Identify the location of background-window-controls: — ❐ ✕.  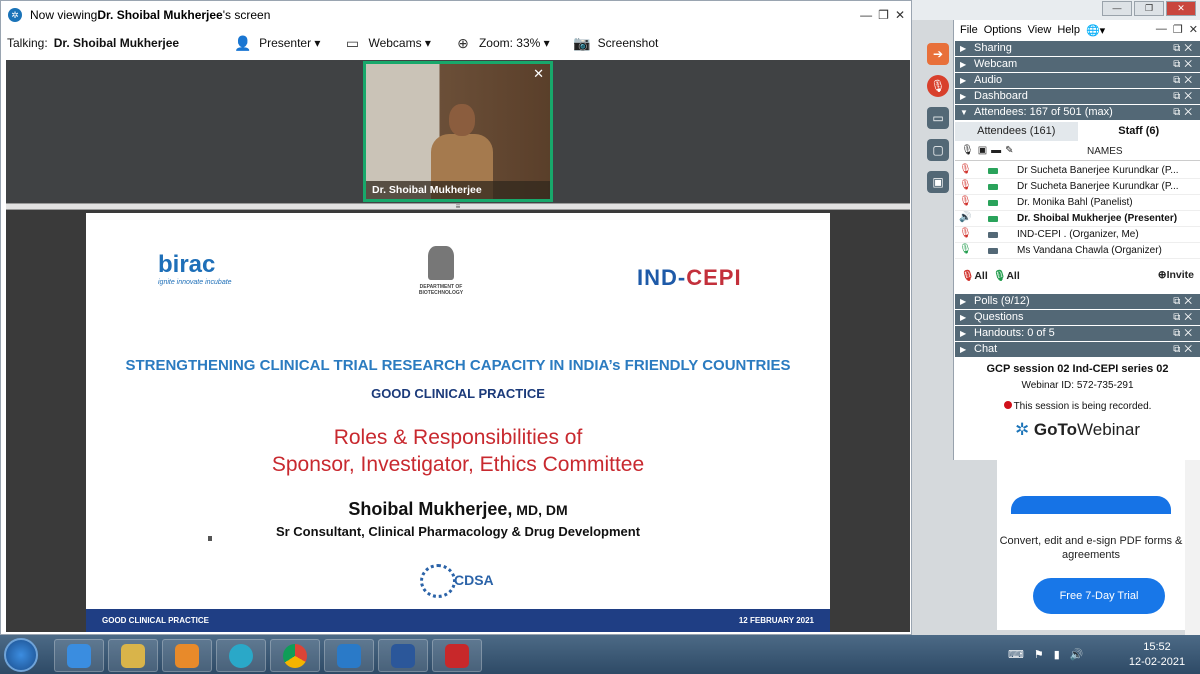
(1150, 9).